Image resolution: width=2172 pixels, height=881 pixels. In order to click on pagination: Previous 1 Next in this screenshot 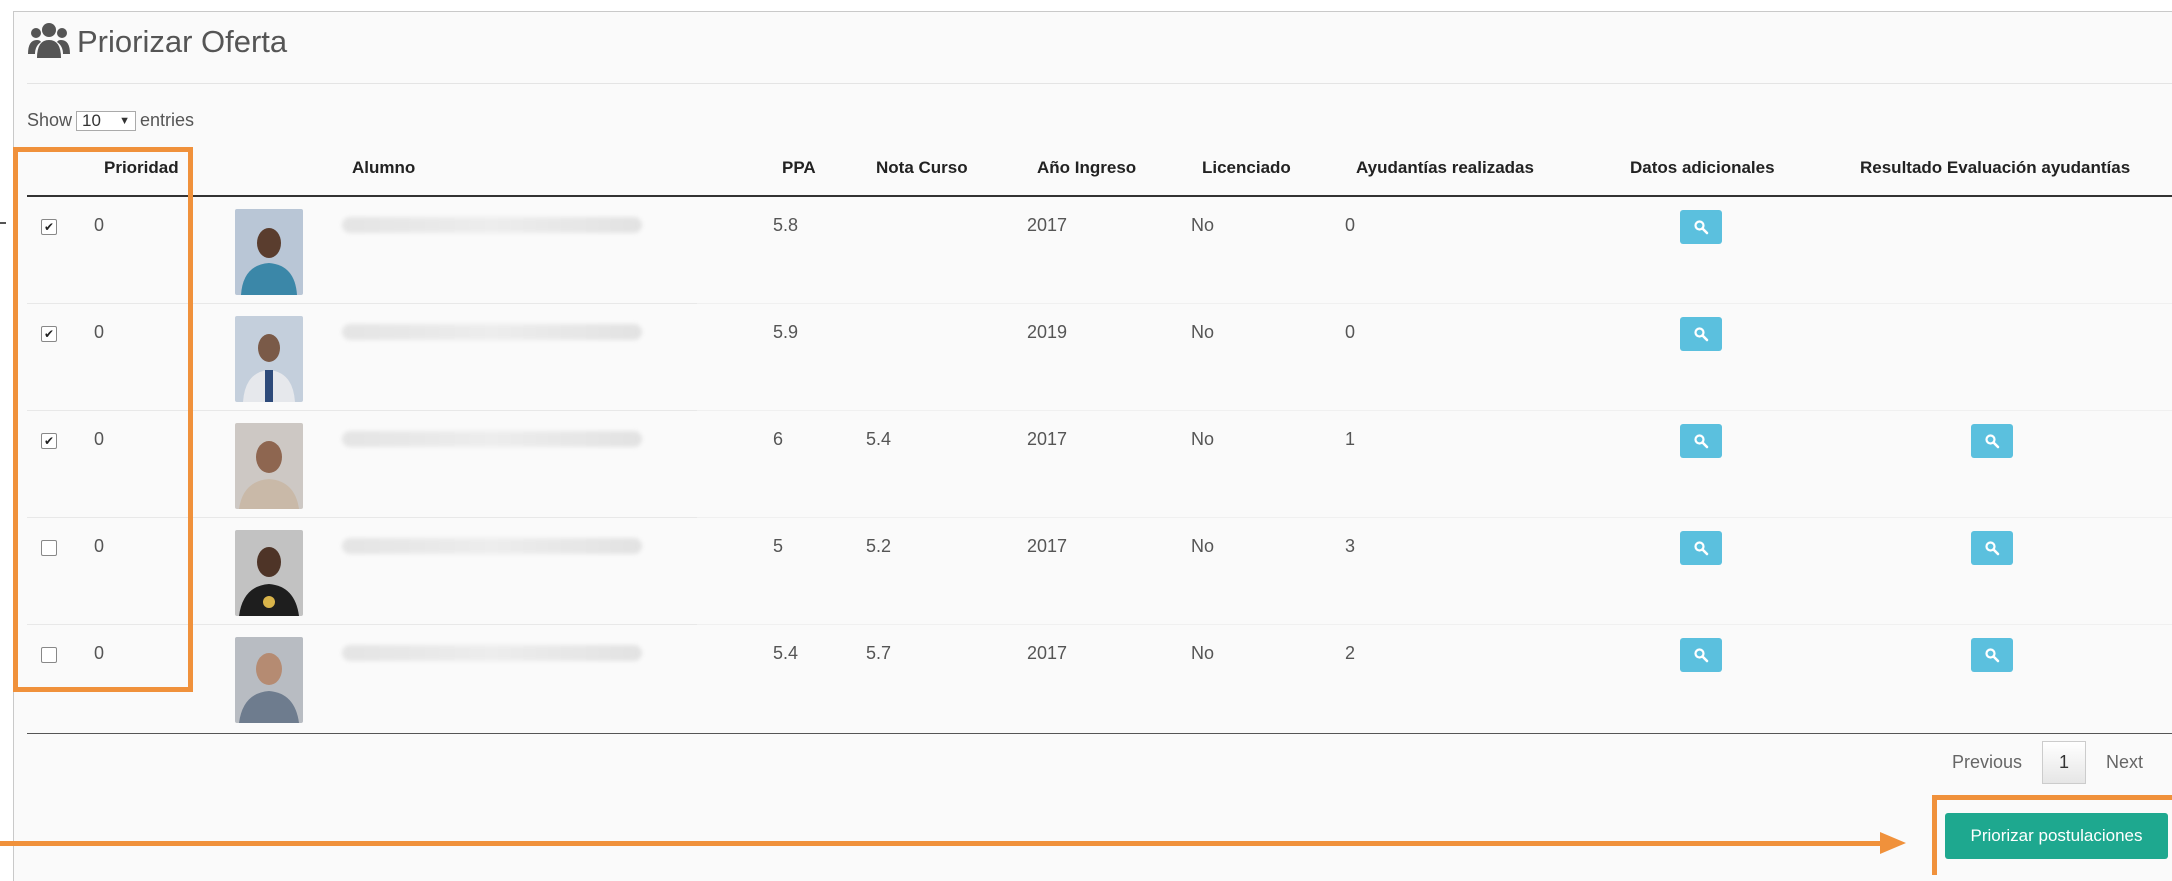, I will do `click(2047, 762)`.